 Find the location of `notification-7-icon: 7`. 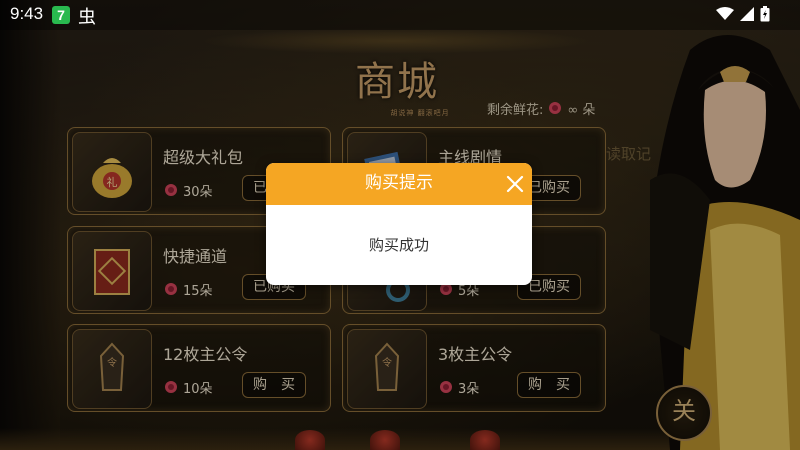

notification-7-icon: 7 is located at coordinates (61, 15).